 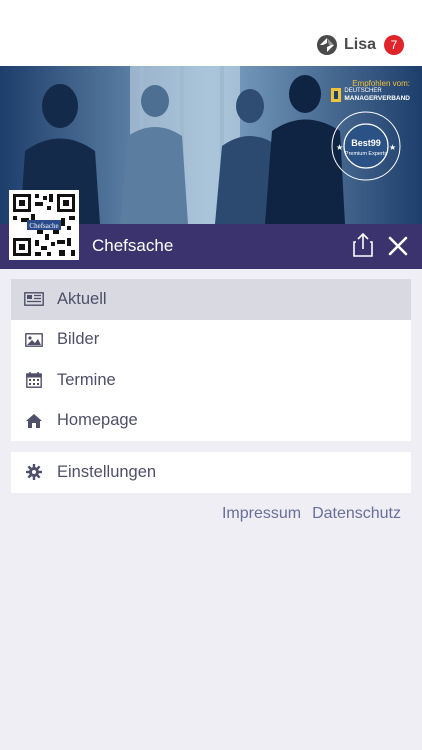 I want to click on menu-item-aktuell: Aktuell, so click(x=211, y=299).